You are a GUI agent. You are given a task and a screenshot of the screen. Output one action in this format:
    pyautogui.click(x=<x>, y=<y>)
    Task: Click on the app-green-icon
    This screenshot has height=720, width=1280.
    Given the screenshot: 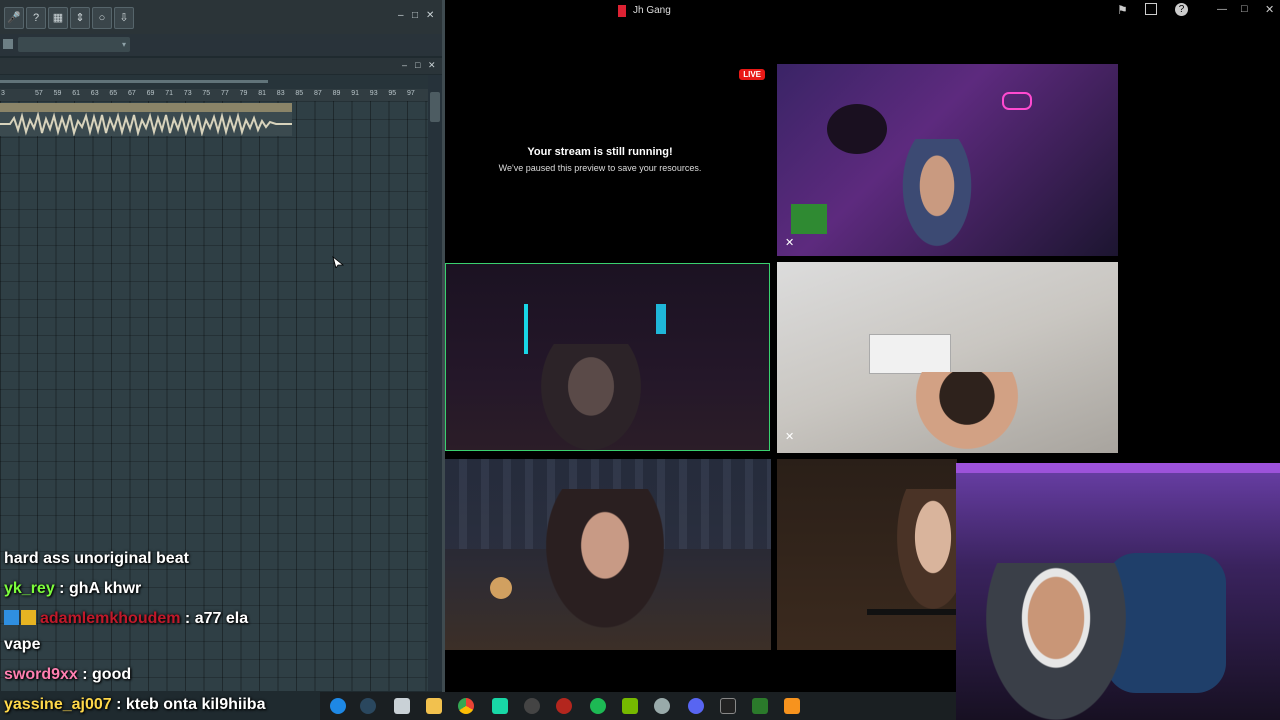 What is the action you would take?
    pyautogui.click(x=500, y=706)
    